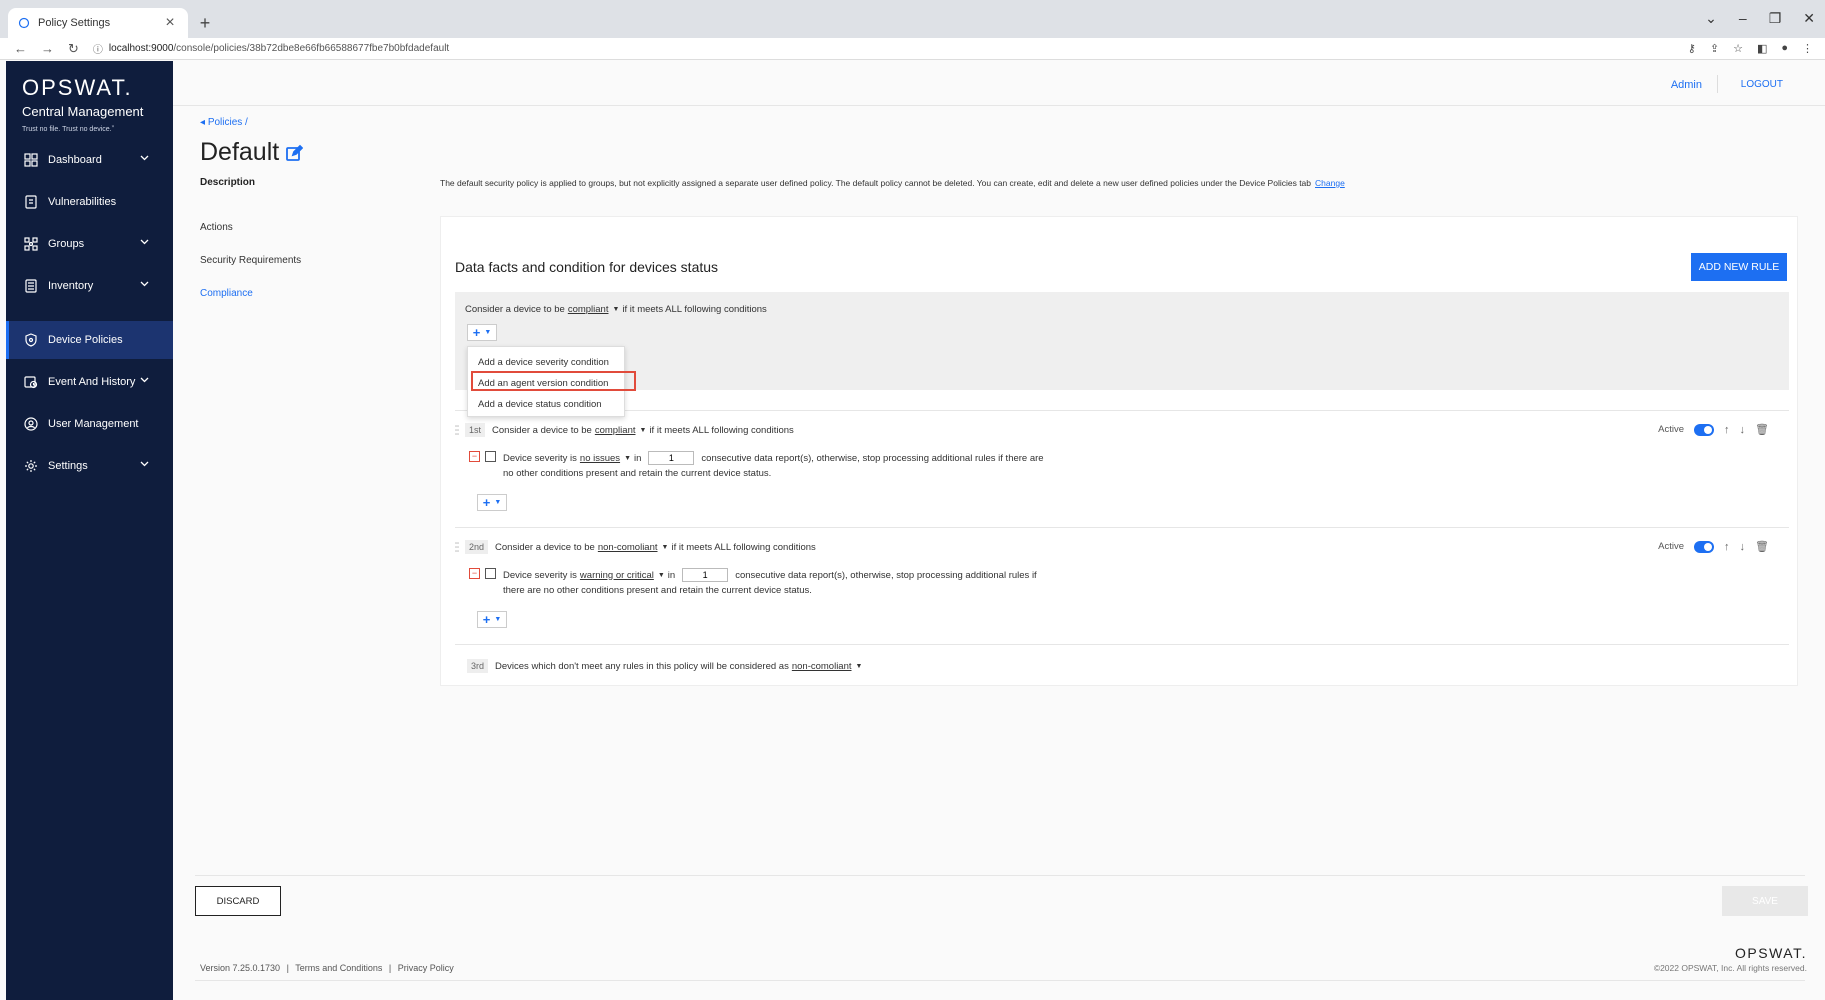 This screenshot has width=1825, height=1000. Describe the element at coordinates (588, 309) in the screenshot. I see `draft-status-select: compliant` at that location.